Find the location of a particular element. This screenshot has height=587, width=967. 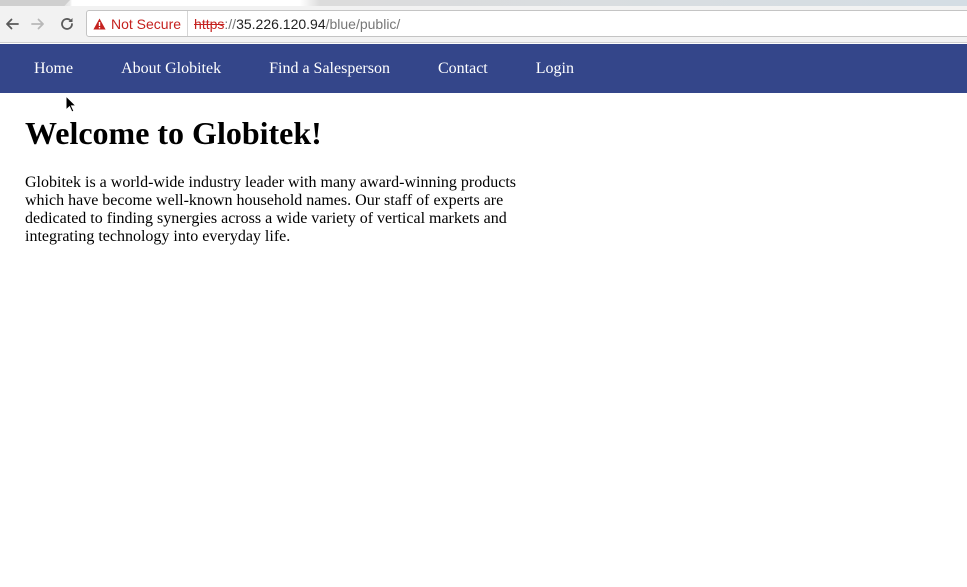

nav-link-about: About Globitek is located at coordinates (171, 68).